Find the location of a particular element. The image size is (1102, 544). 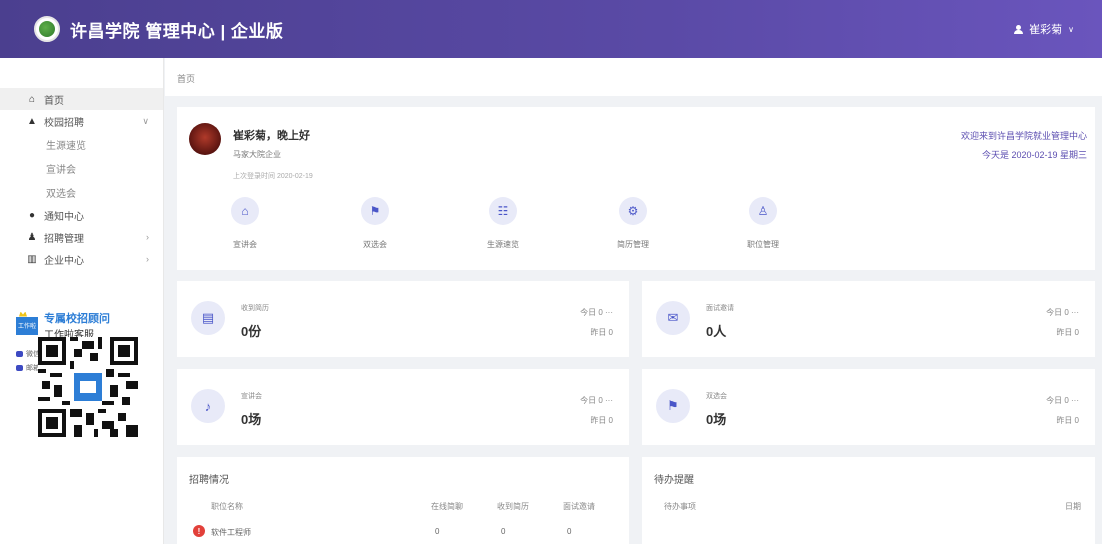

column-header: 收到简历 is located at coordinates (513, 506).